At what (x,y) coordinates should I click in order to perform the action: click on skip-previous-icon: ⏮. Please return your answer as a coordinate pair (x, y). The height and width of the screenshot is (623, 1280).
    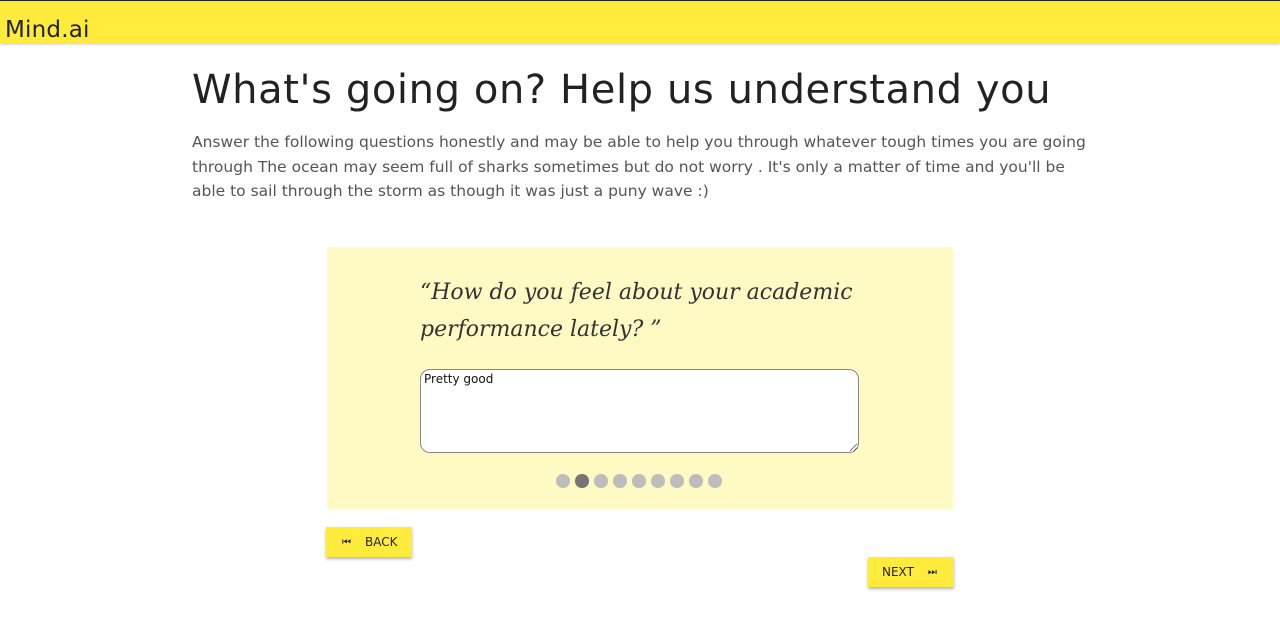
    Looking at the image, I should click on (346, 542).